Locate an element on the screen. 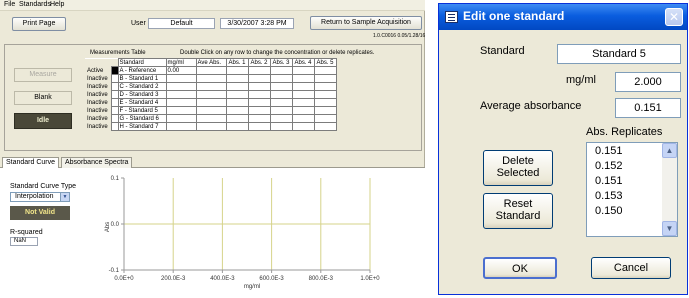 This screenshot has width=689, height=298. menu-file: File is located at coordinates (9, 4).